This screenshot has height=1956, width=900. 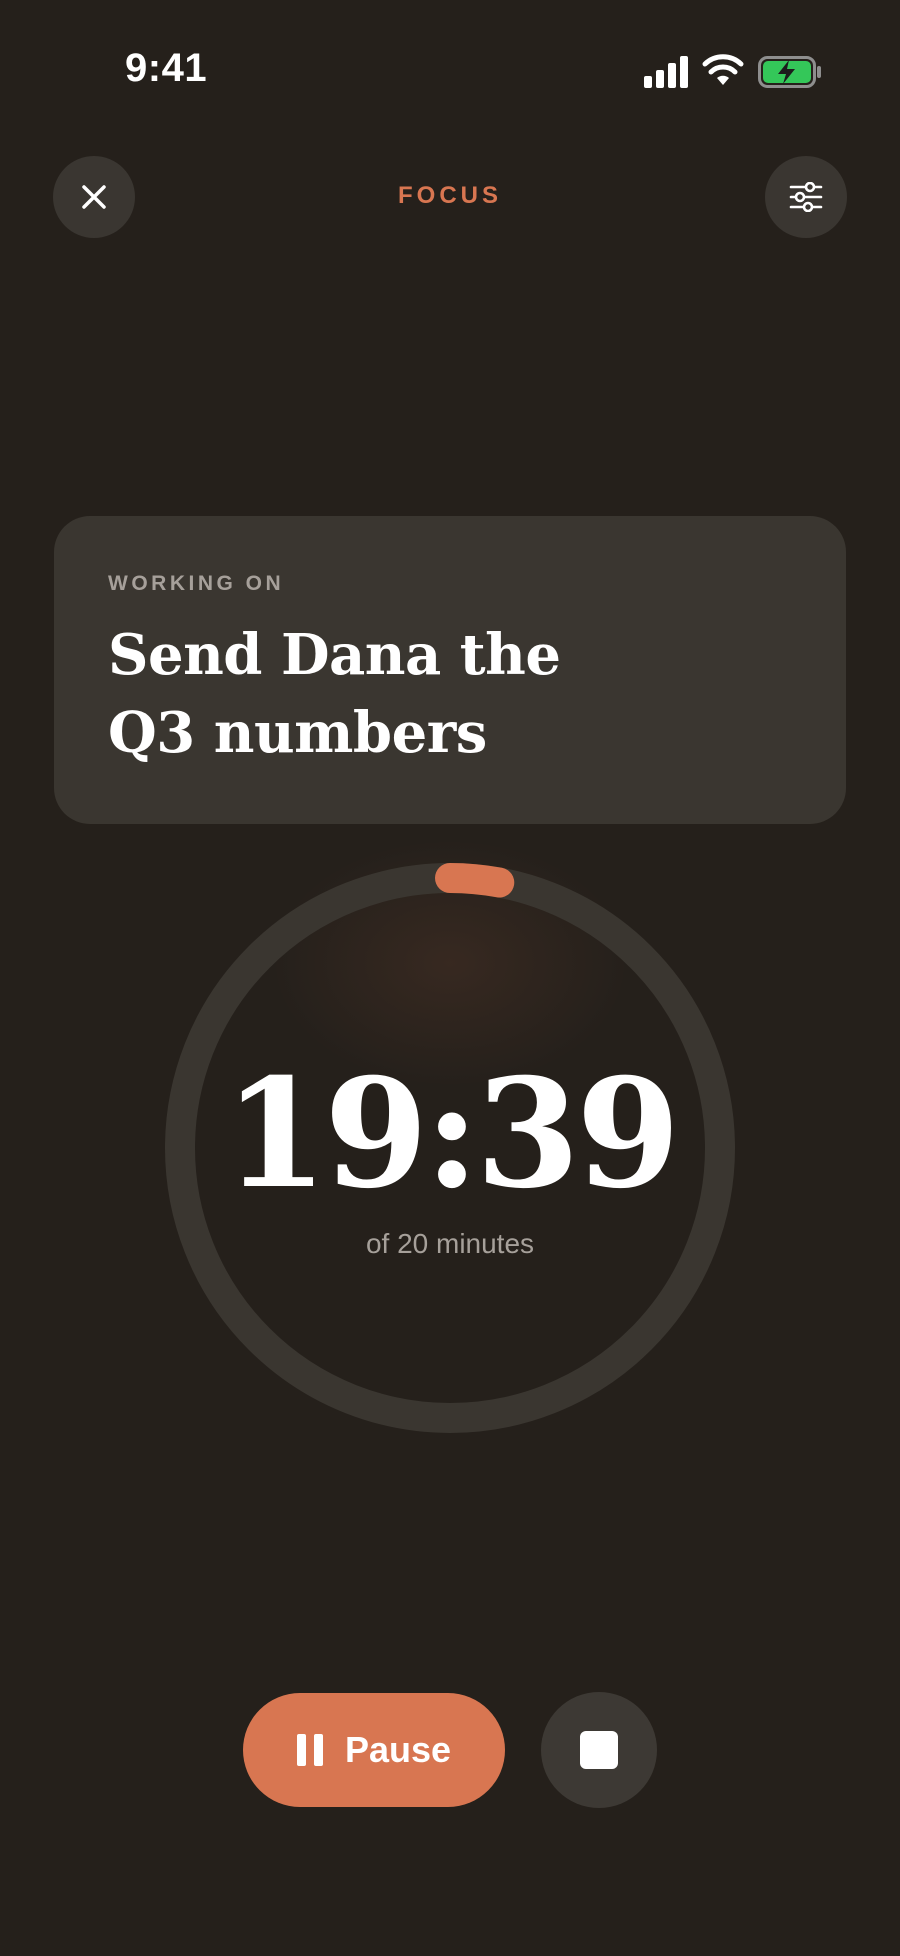 I want to click on task-title-line-1: Send Dana the, so click(x=334, y=655).